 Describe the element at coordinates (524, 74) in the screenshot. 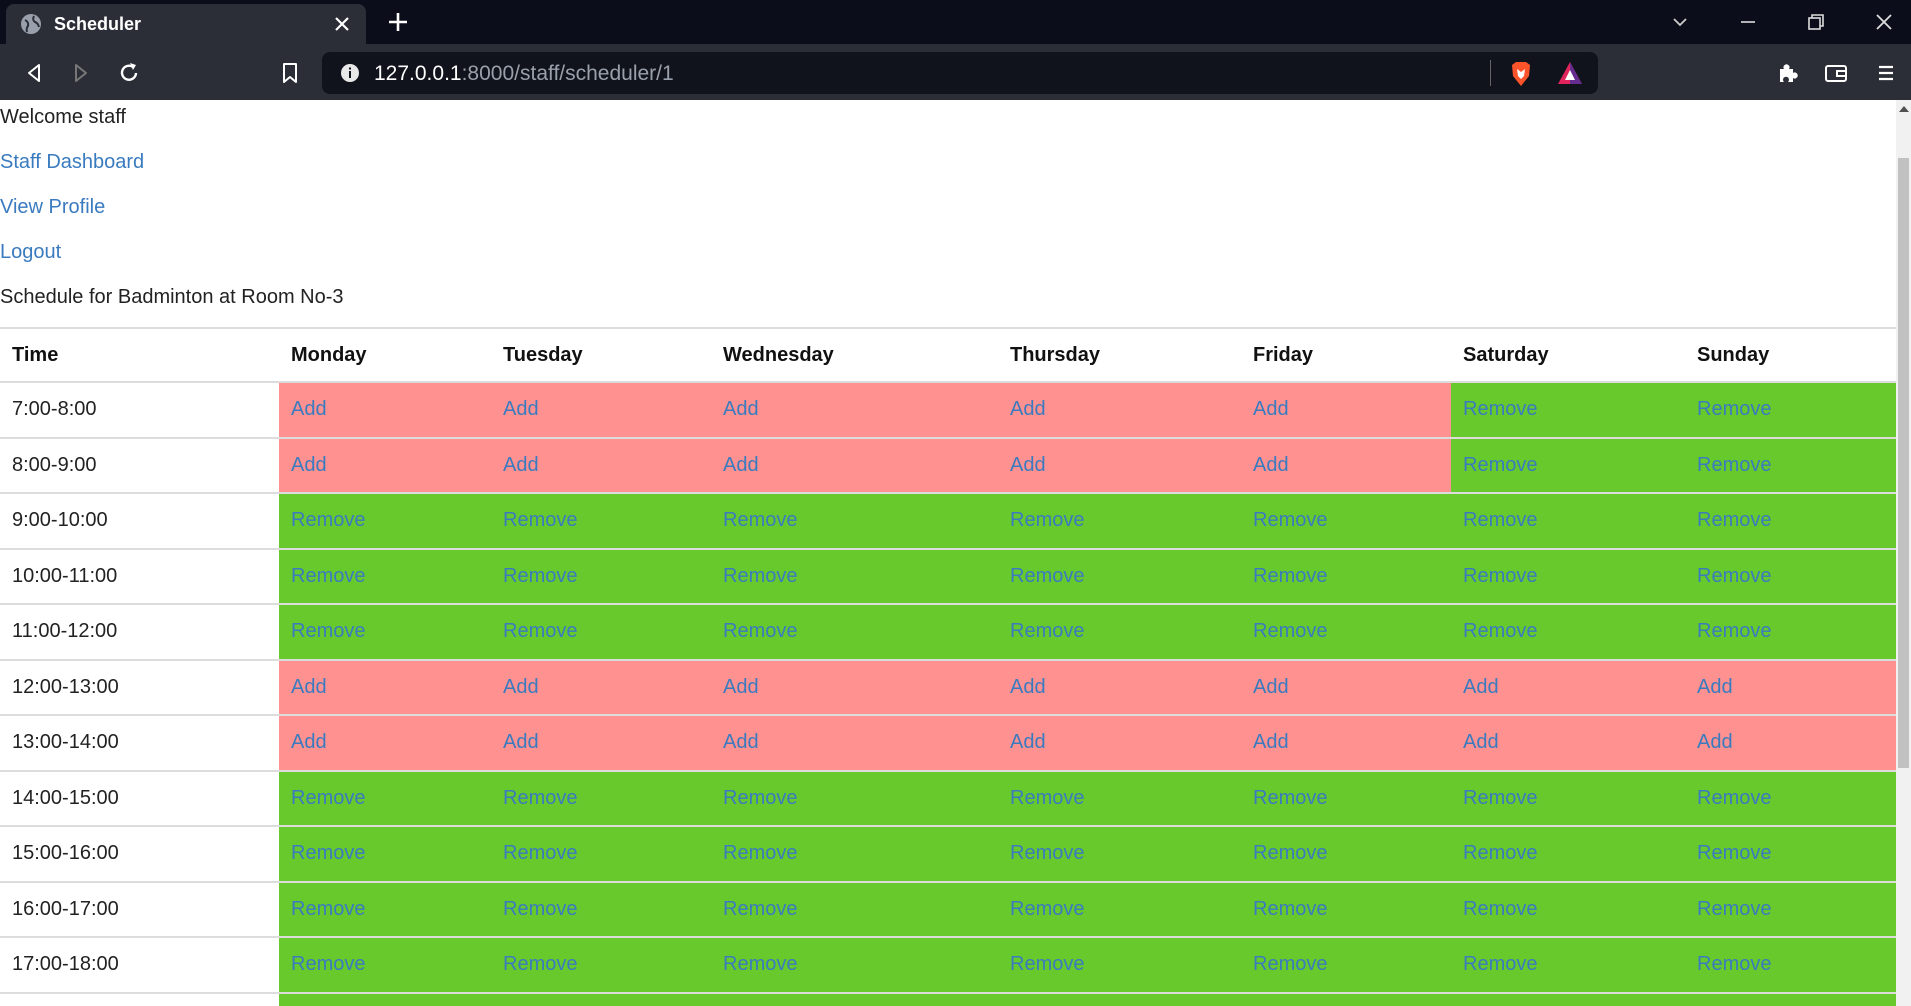

I see `url-text: 127.0.0.1:8000/staff/scheduler/1` at that location.